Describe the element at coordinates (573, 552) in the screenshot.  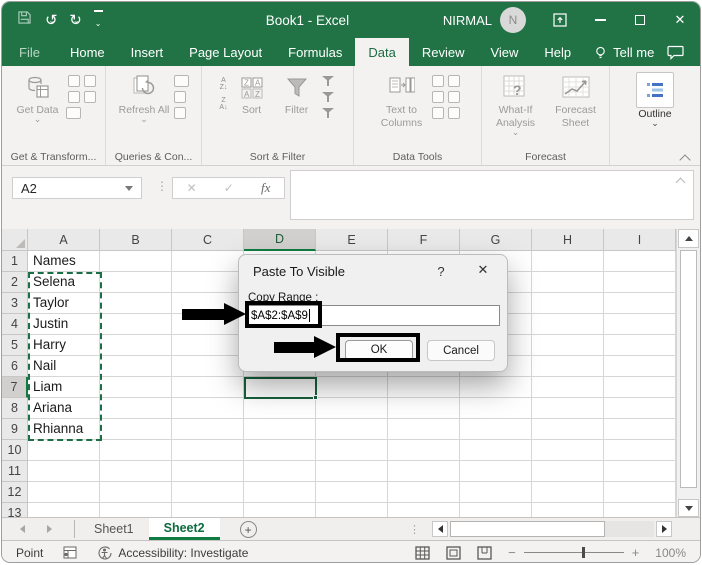
I see `zoom-slider` at that location.